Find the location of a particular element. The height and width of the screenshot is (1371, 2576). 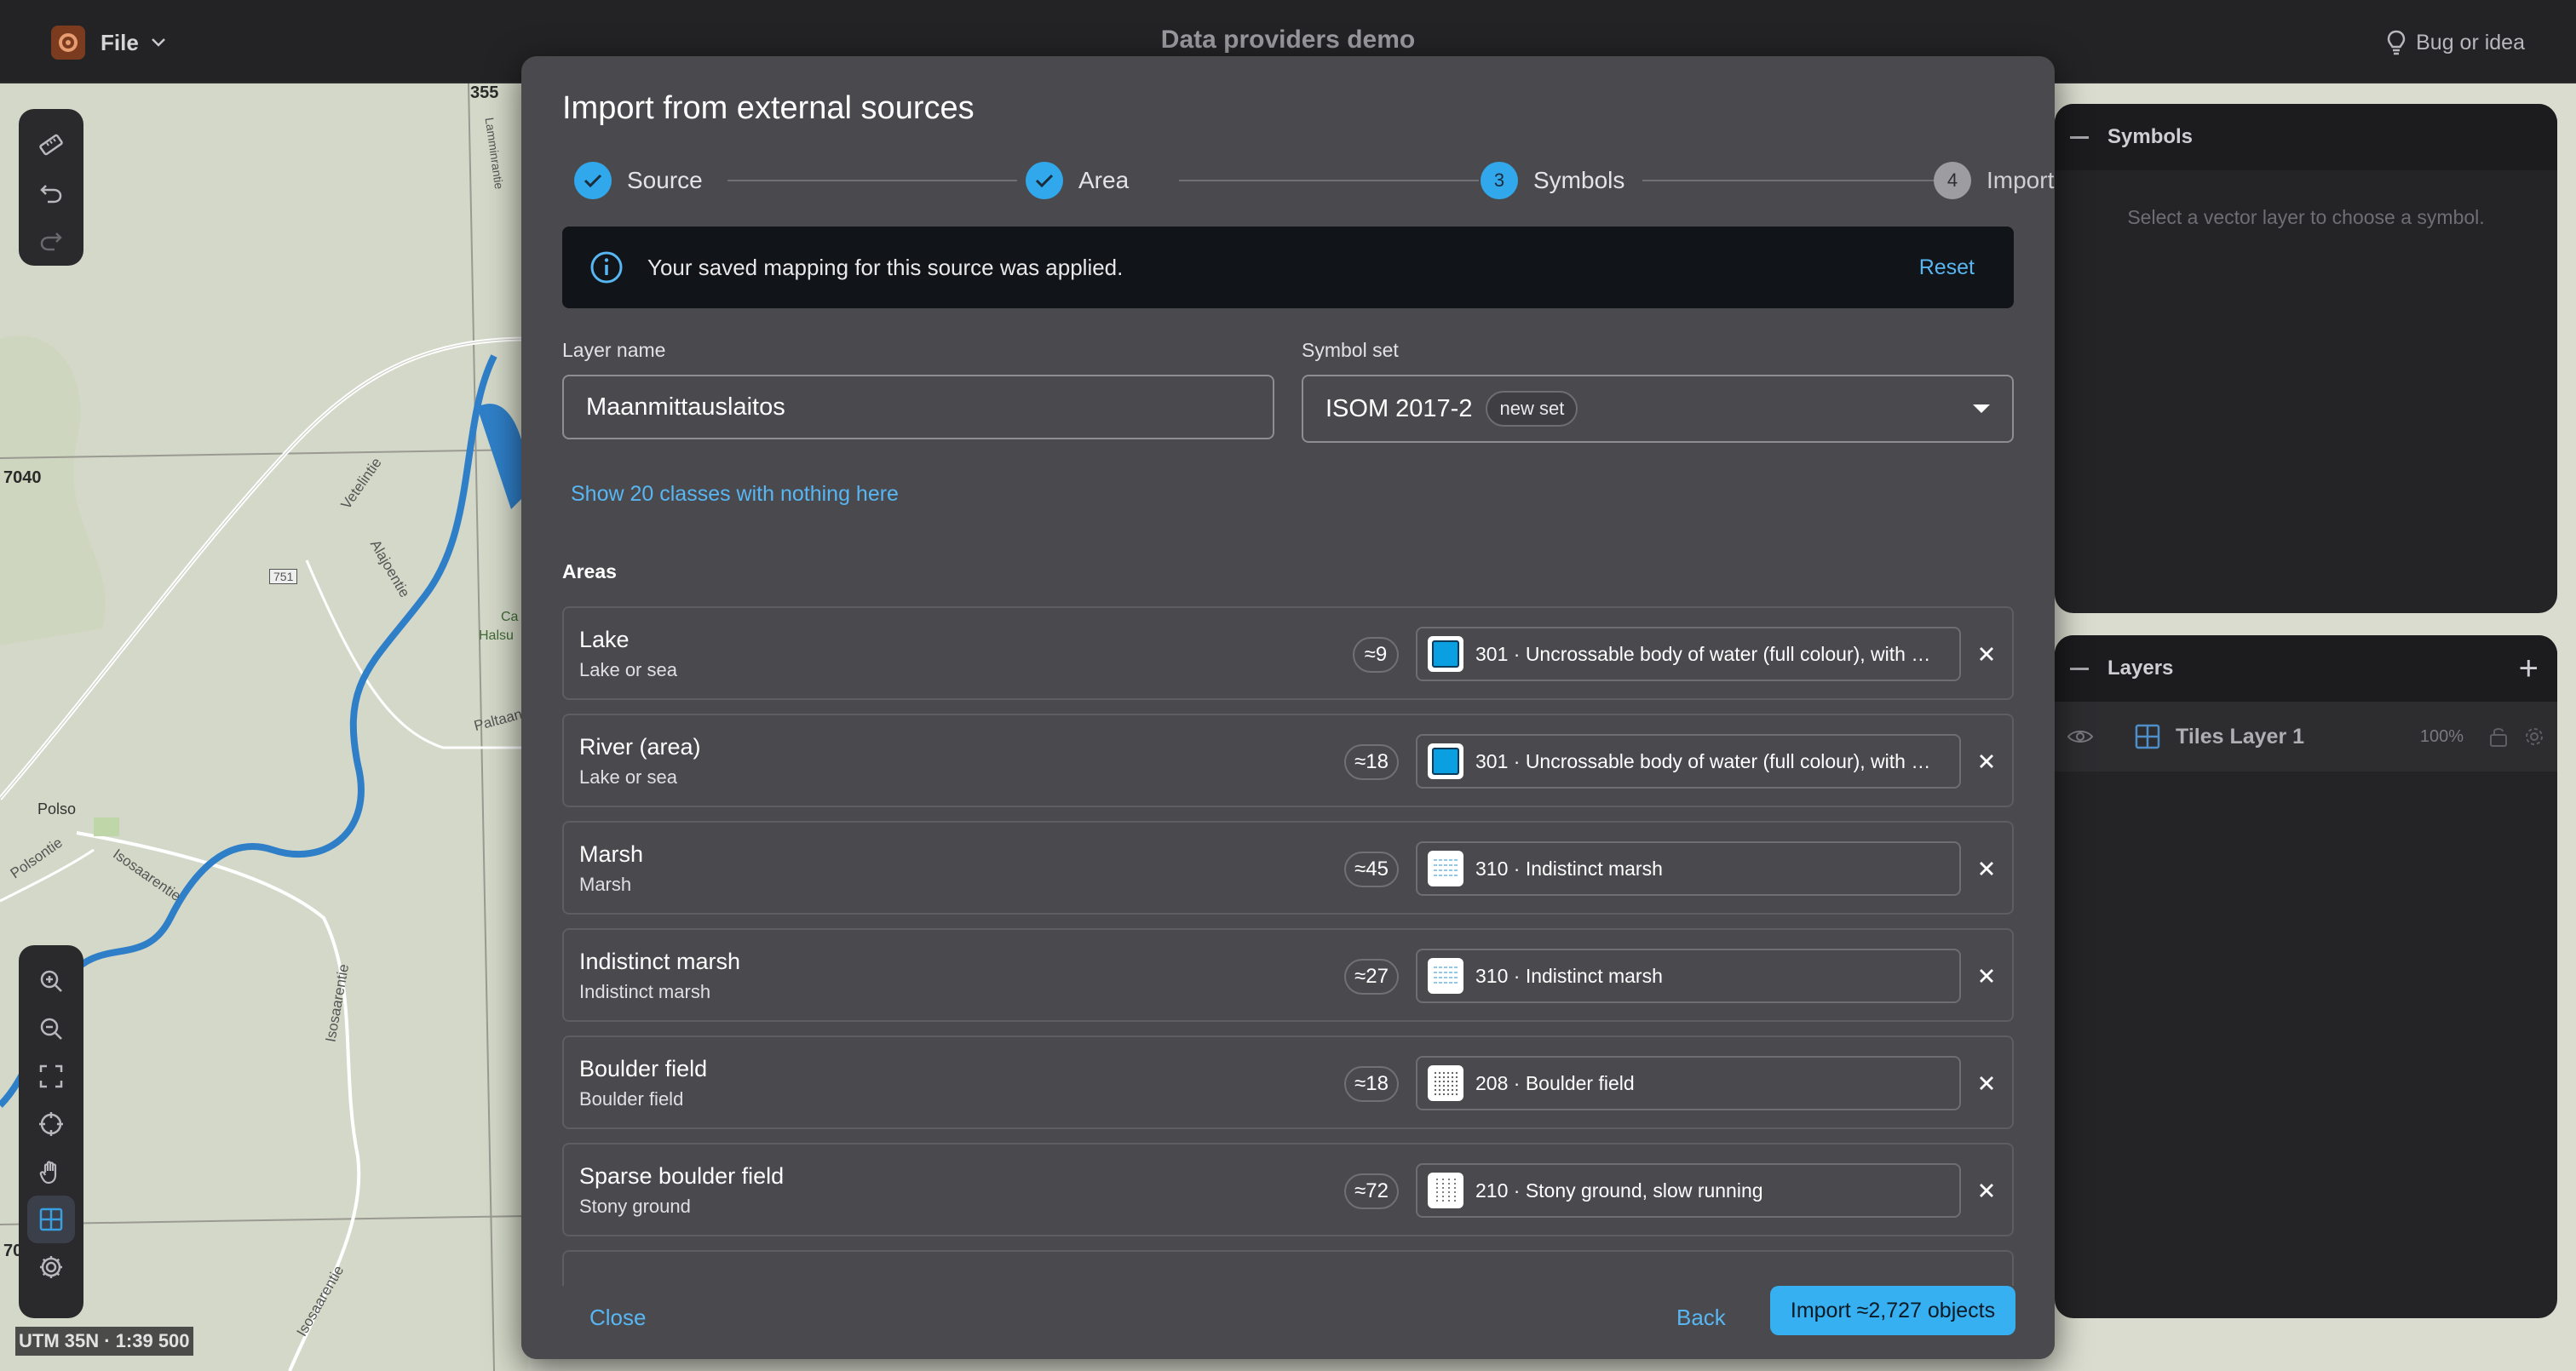

app-title: Data providers demo is located at coordinates (1288, 40).